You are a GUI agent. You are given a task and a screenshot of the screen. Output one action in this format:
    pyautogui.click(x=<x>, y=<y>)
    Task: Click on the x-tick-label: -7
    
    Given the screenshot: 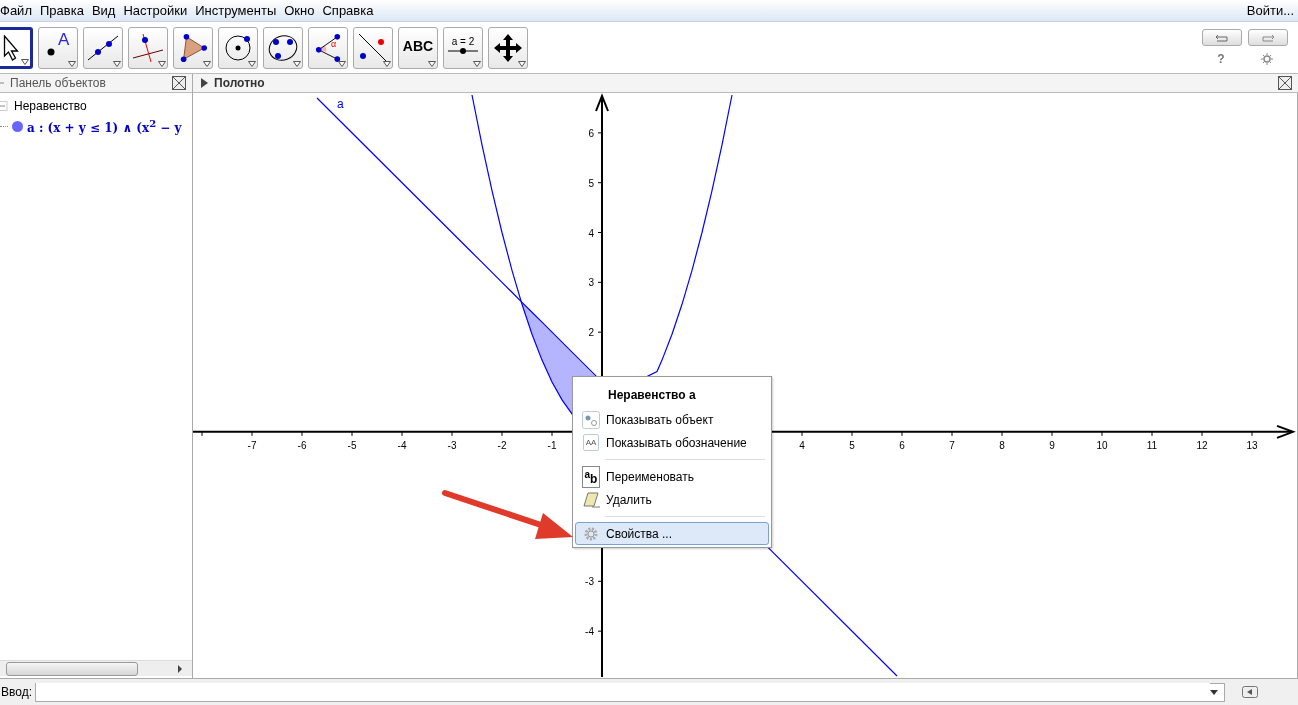 What is the action you would take?
    pyautogui.click(x=252, y=445)
    